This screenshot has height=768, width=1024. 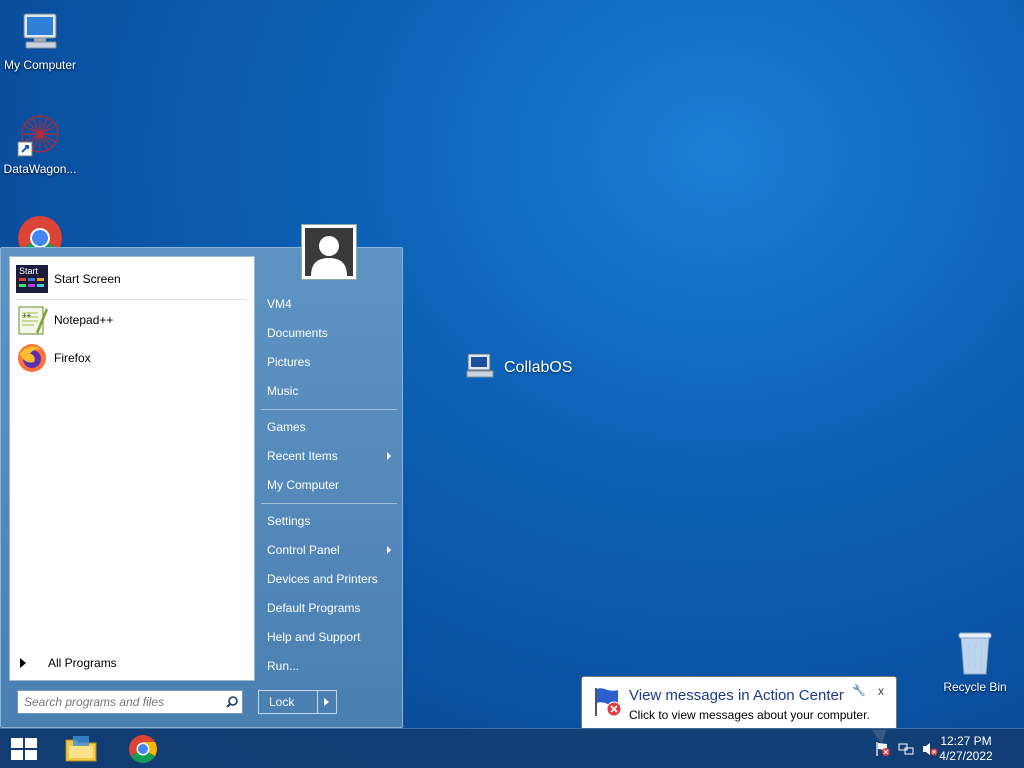 I want to click on lock-button: Lock, so click(x=297, y=702).